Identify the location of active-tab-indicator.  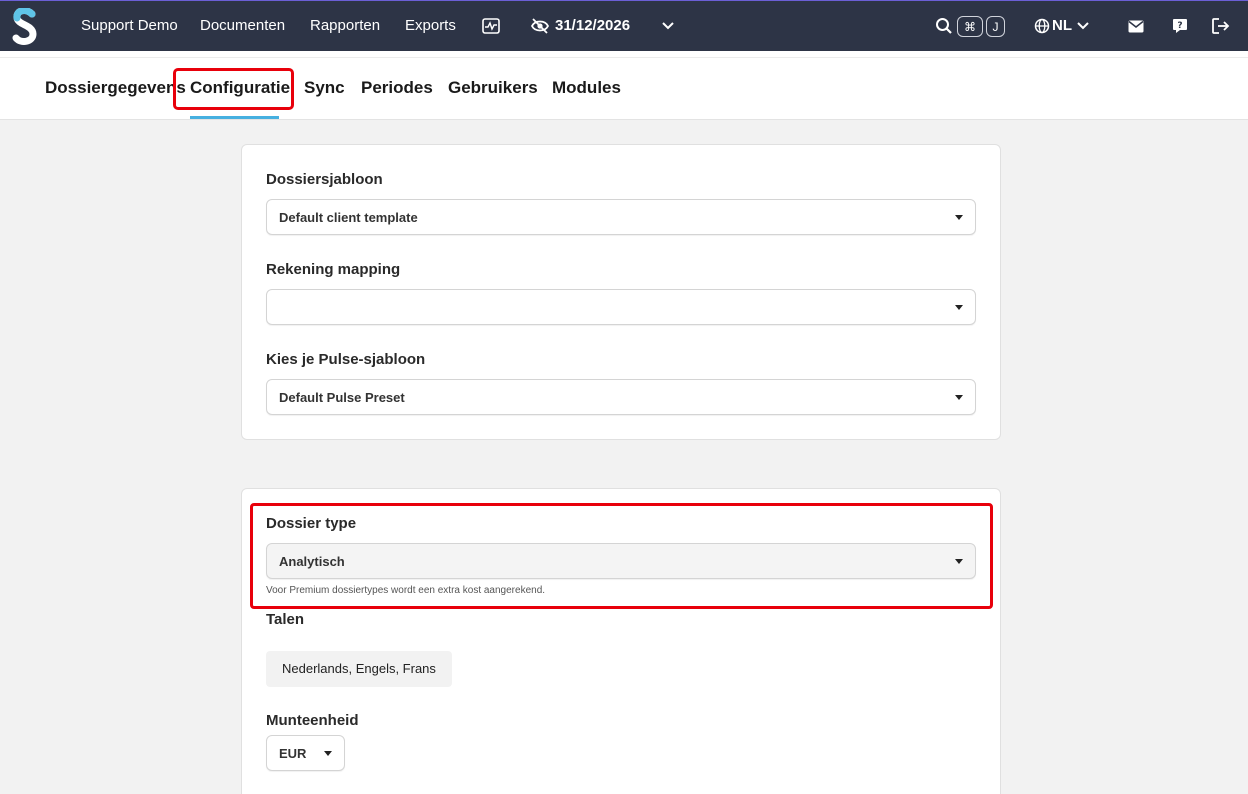
(234, 117).